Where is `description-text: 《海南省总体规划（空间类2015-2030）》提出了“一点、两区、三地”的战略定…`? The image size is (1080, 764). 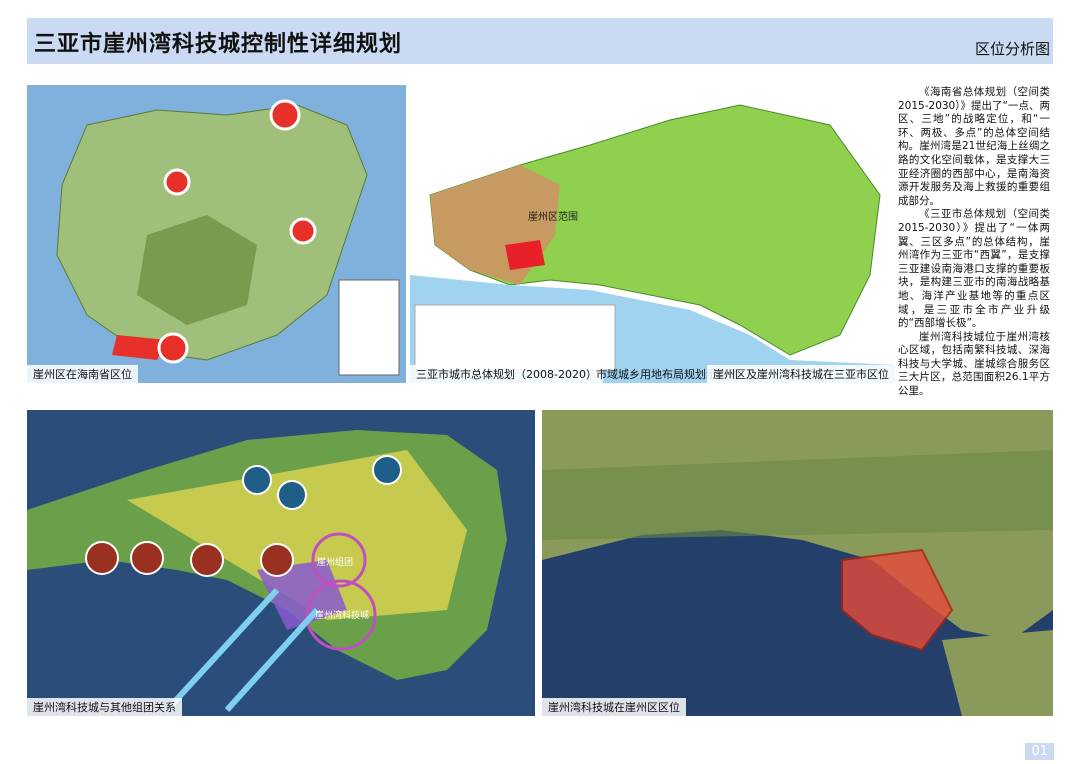 description-text: 《海南省总体规划（空间类2015-2030）》提出了“一点、两区、三地”的战略定… is located at coordinates (974, 241).